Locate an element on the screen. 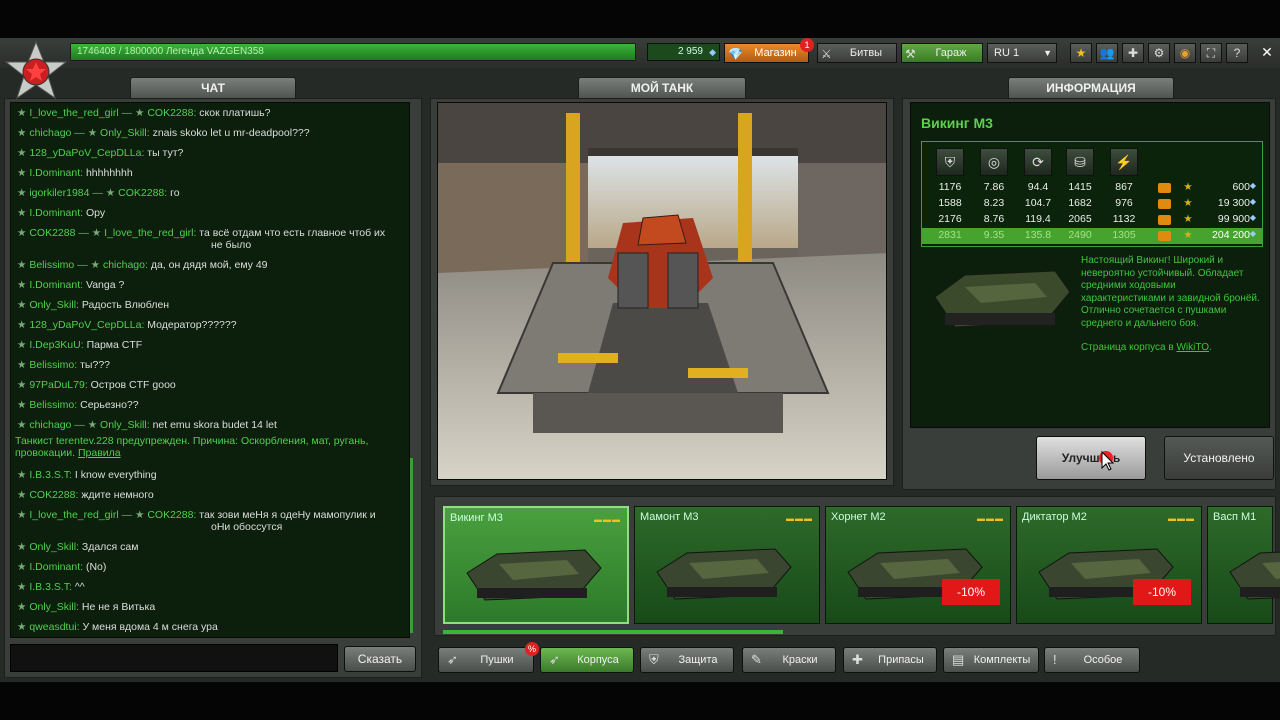 This screenshot has height=720, width=1280. server-select: RU 1 ▼ is located at coordinates (1022, 53).